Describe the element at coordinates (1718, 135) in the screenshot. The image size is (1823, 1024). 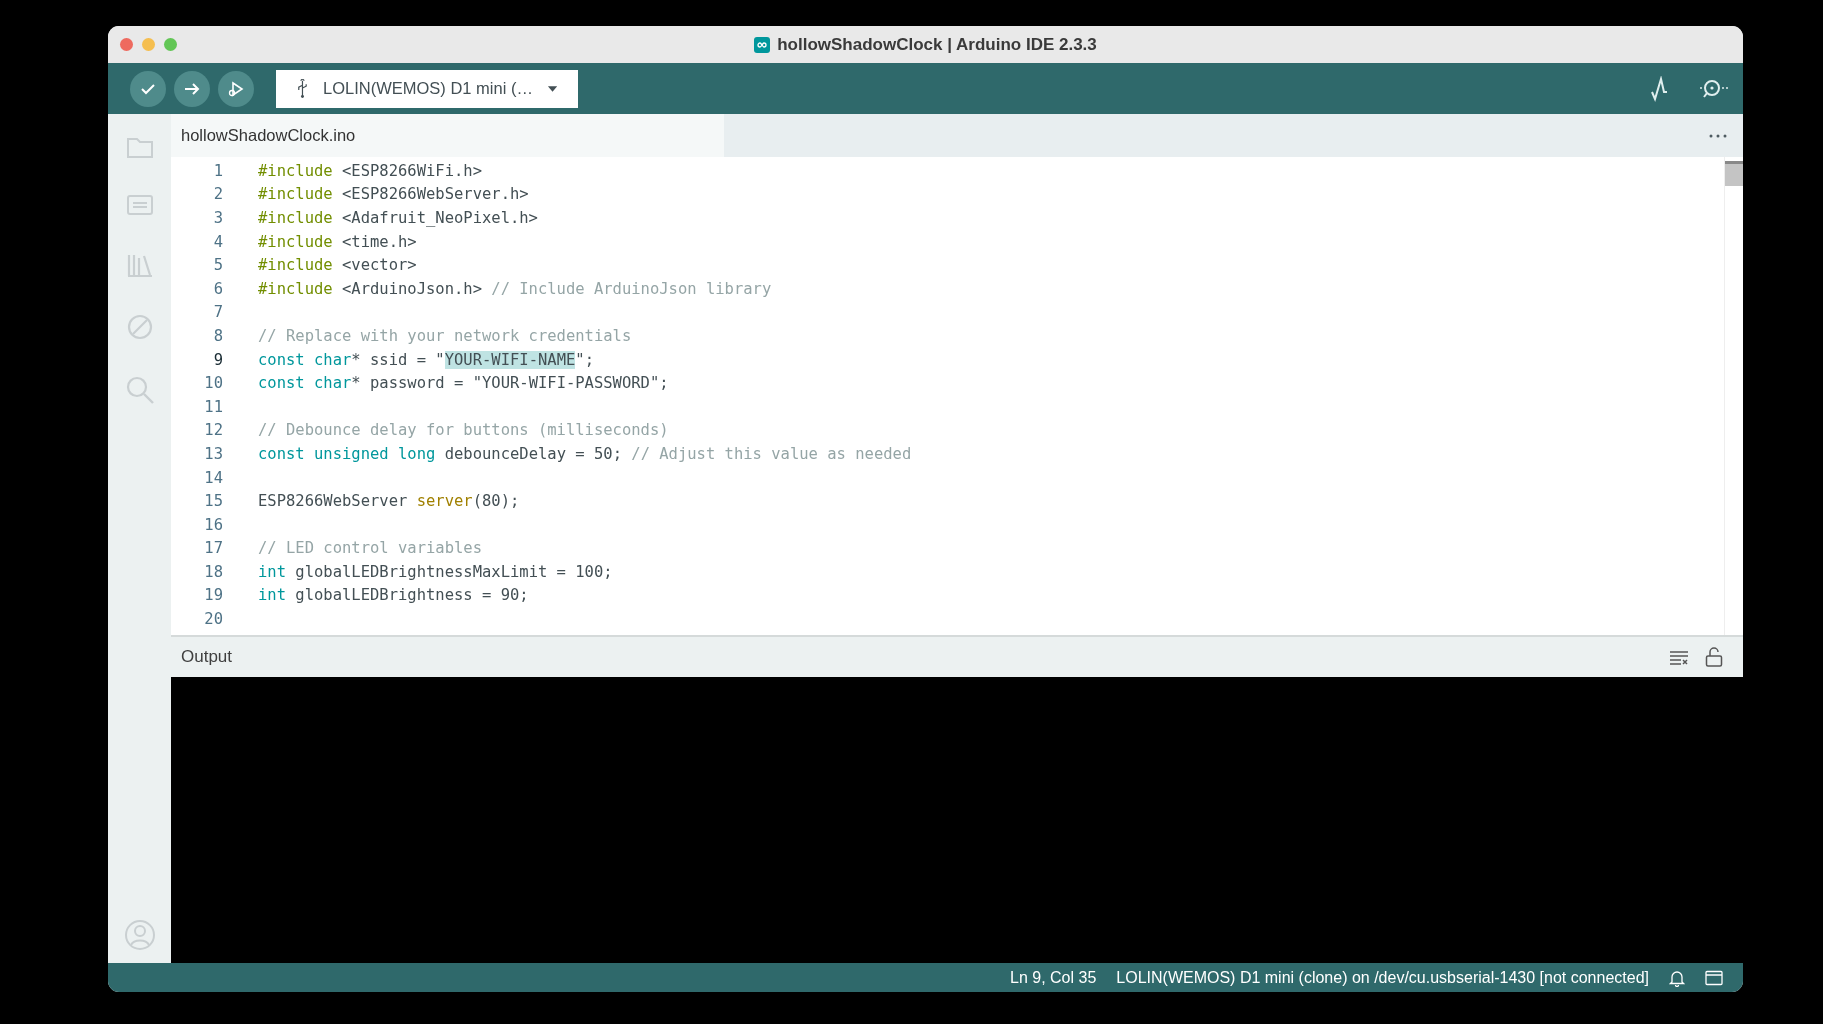
I see `more-icon` at that location.